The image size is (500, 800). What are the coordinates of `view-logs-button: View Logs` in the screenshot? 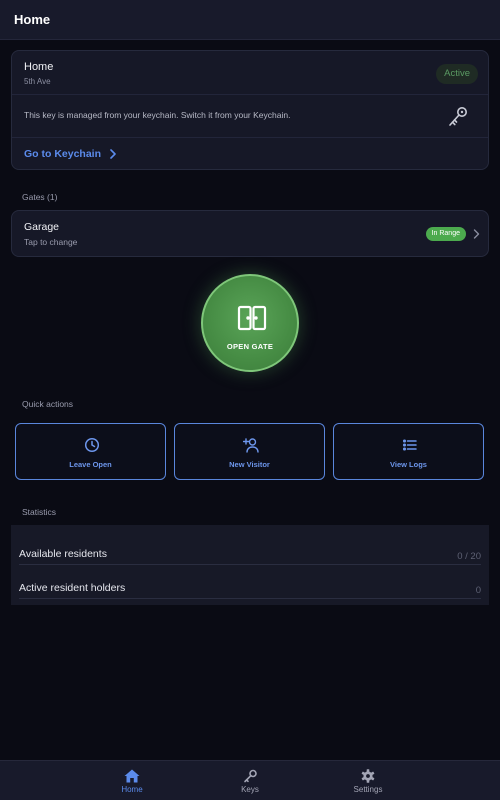 It's located at (408, 451).